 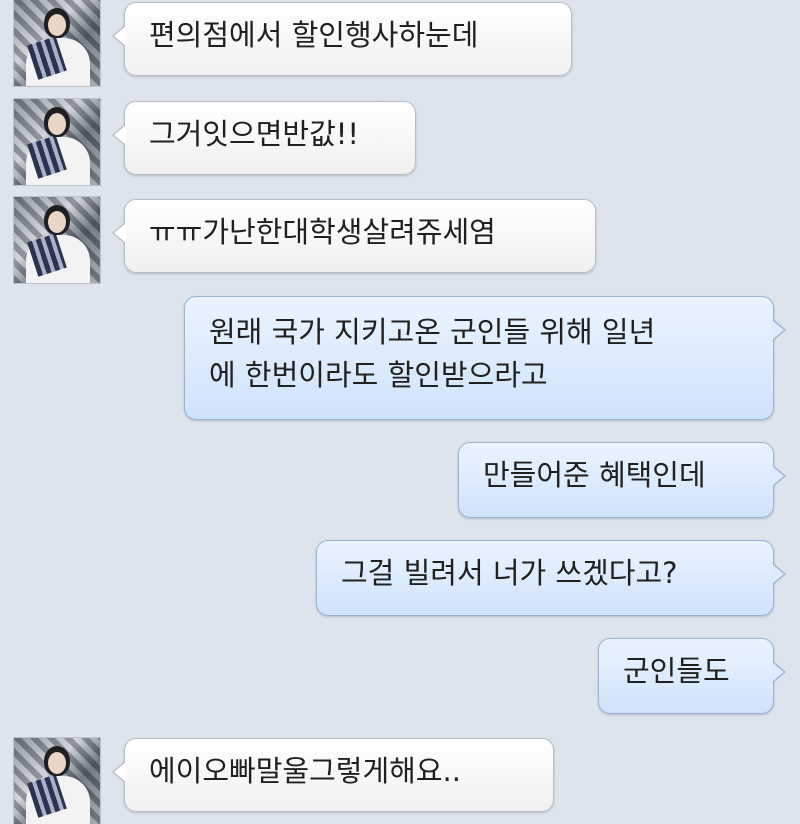 What do you see at coordinates (509, 573) in the screenshot?
I see `message-text: 그걸 빌려서 너가 쓰겠다고?` at bounding box center [509, 573].